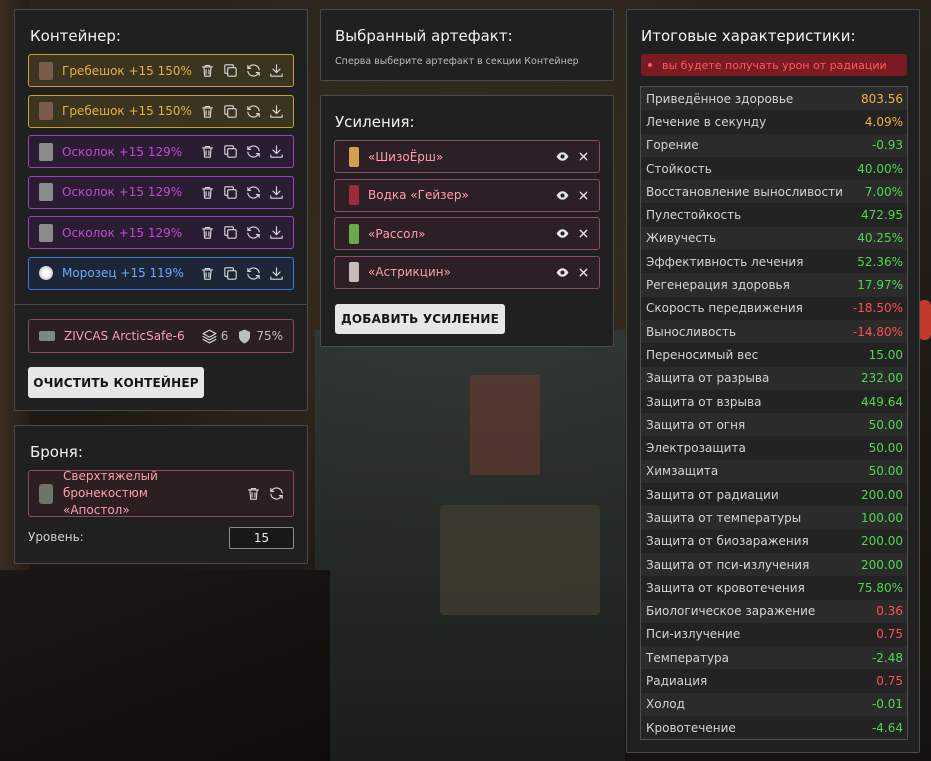 This screenshot has height=761, width=931. I want to click on stat-row: Защита от взрыва 449.64, so click(774, 401).